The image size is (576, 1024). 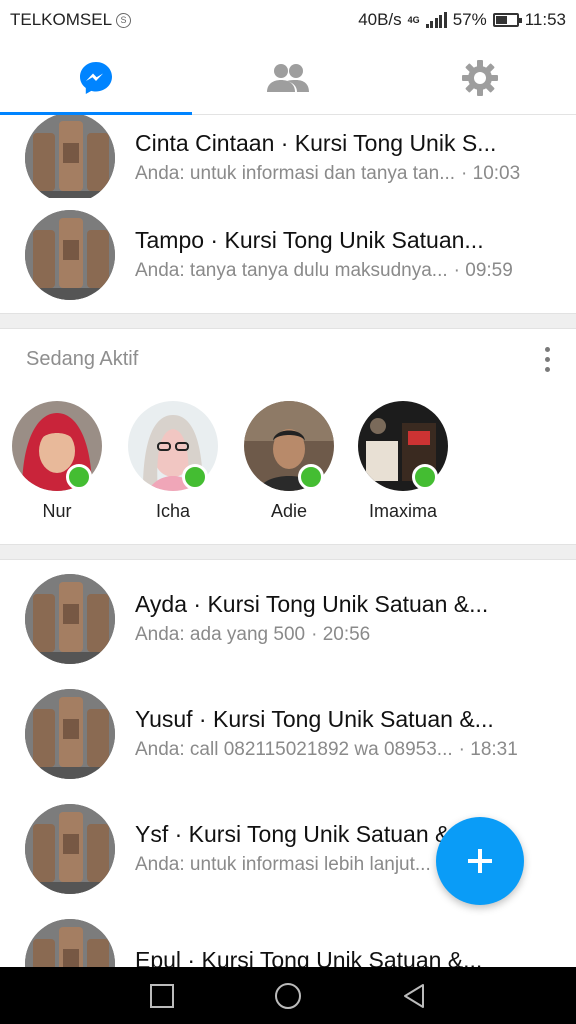 What do you see at coordinates (162, 996) in the screenshot?
I see `recents-icon` at bounding box center [162, 996].